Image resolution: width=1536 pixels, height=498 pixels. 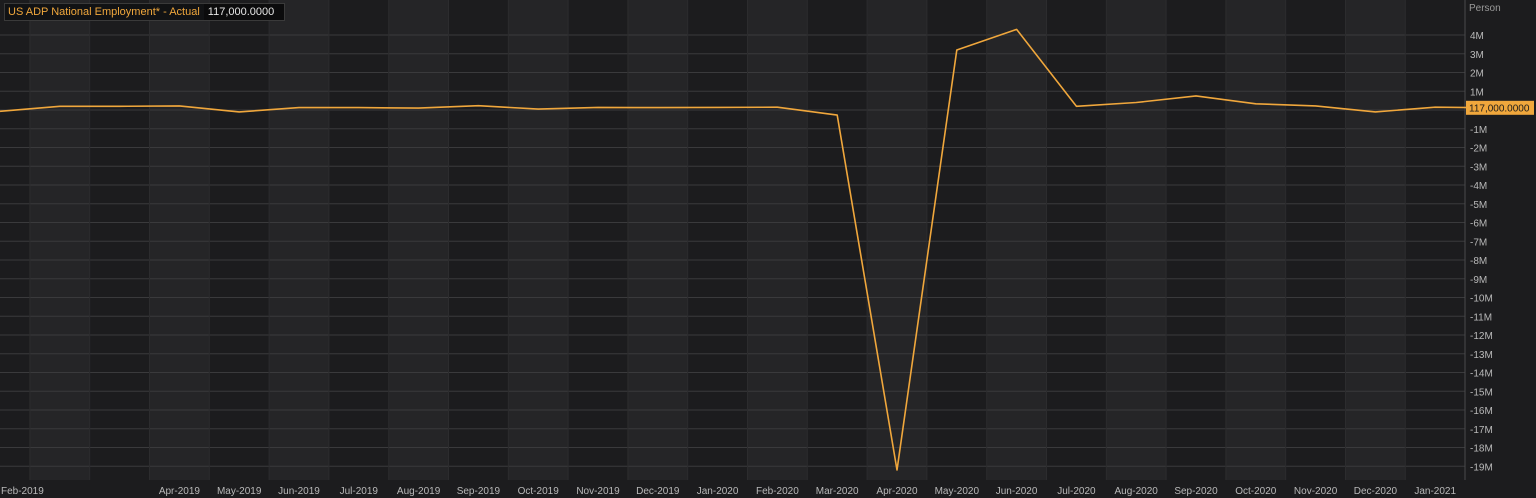 I want to click on x-tick-label: Oct-2020, so click(x=1256, y=491).